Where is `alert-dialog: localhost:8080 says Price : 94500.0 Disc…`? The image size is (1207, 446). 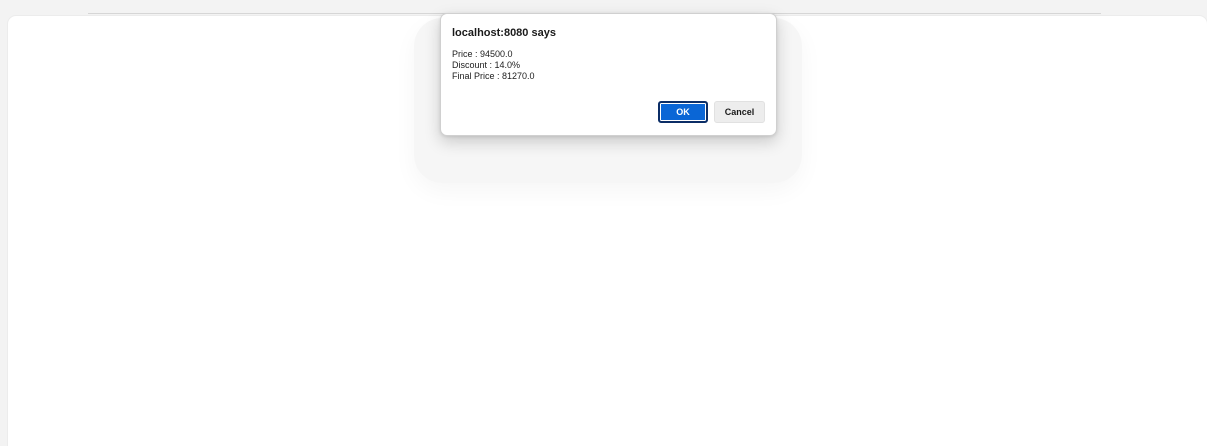
alert-dialog: localhost:8080 says Price : 94500.0 Disc… is located at coordinates (608, 74).